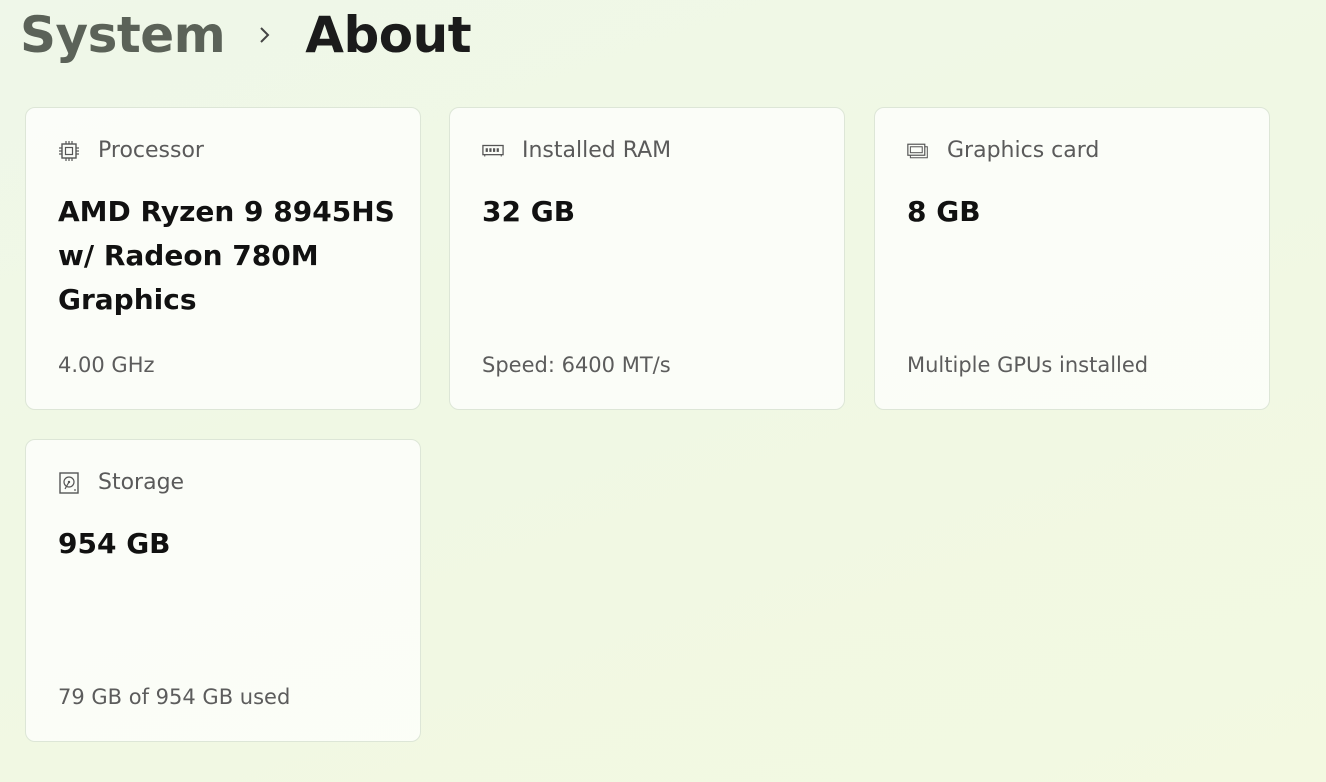  What do you see at coordinates (174, 697) in the screenshot?
I see `storage-usage: 79 GB of 954 GB used` at bounding box center [174, 697].